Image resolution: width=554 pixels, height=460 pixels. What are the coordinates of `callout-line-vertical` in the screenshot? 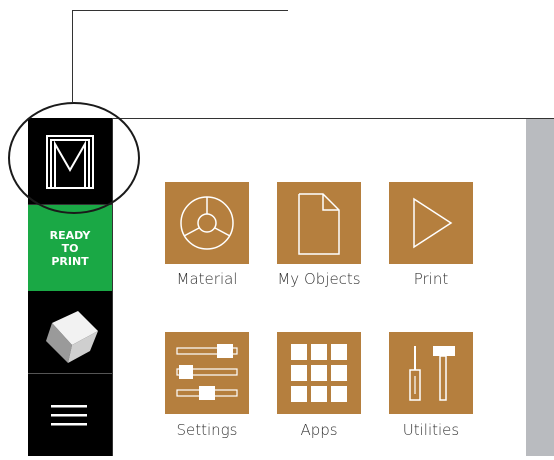 It's located at (72, 56).